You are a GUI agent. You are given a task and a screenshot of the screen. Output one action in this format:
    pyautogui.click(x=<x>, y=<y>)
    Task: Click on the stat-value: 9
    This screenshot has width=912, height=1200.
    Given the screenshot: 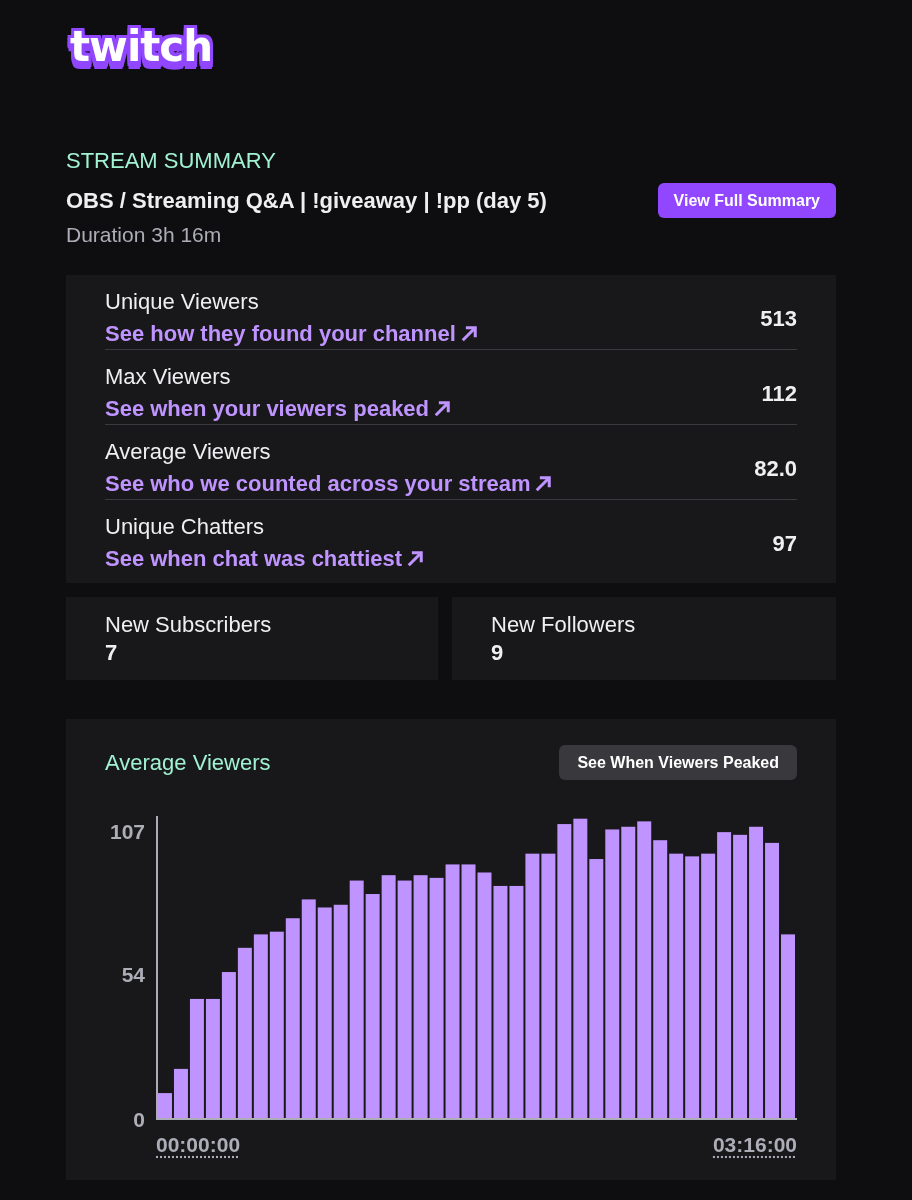 What is the action you would take?
    pyautogui.click(x=497, y=653)
    